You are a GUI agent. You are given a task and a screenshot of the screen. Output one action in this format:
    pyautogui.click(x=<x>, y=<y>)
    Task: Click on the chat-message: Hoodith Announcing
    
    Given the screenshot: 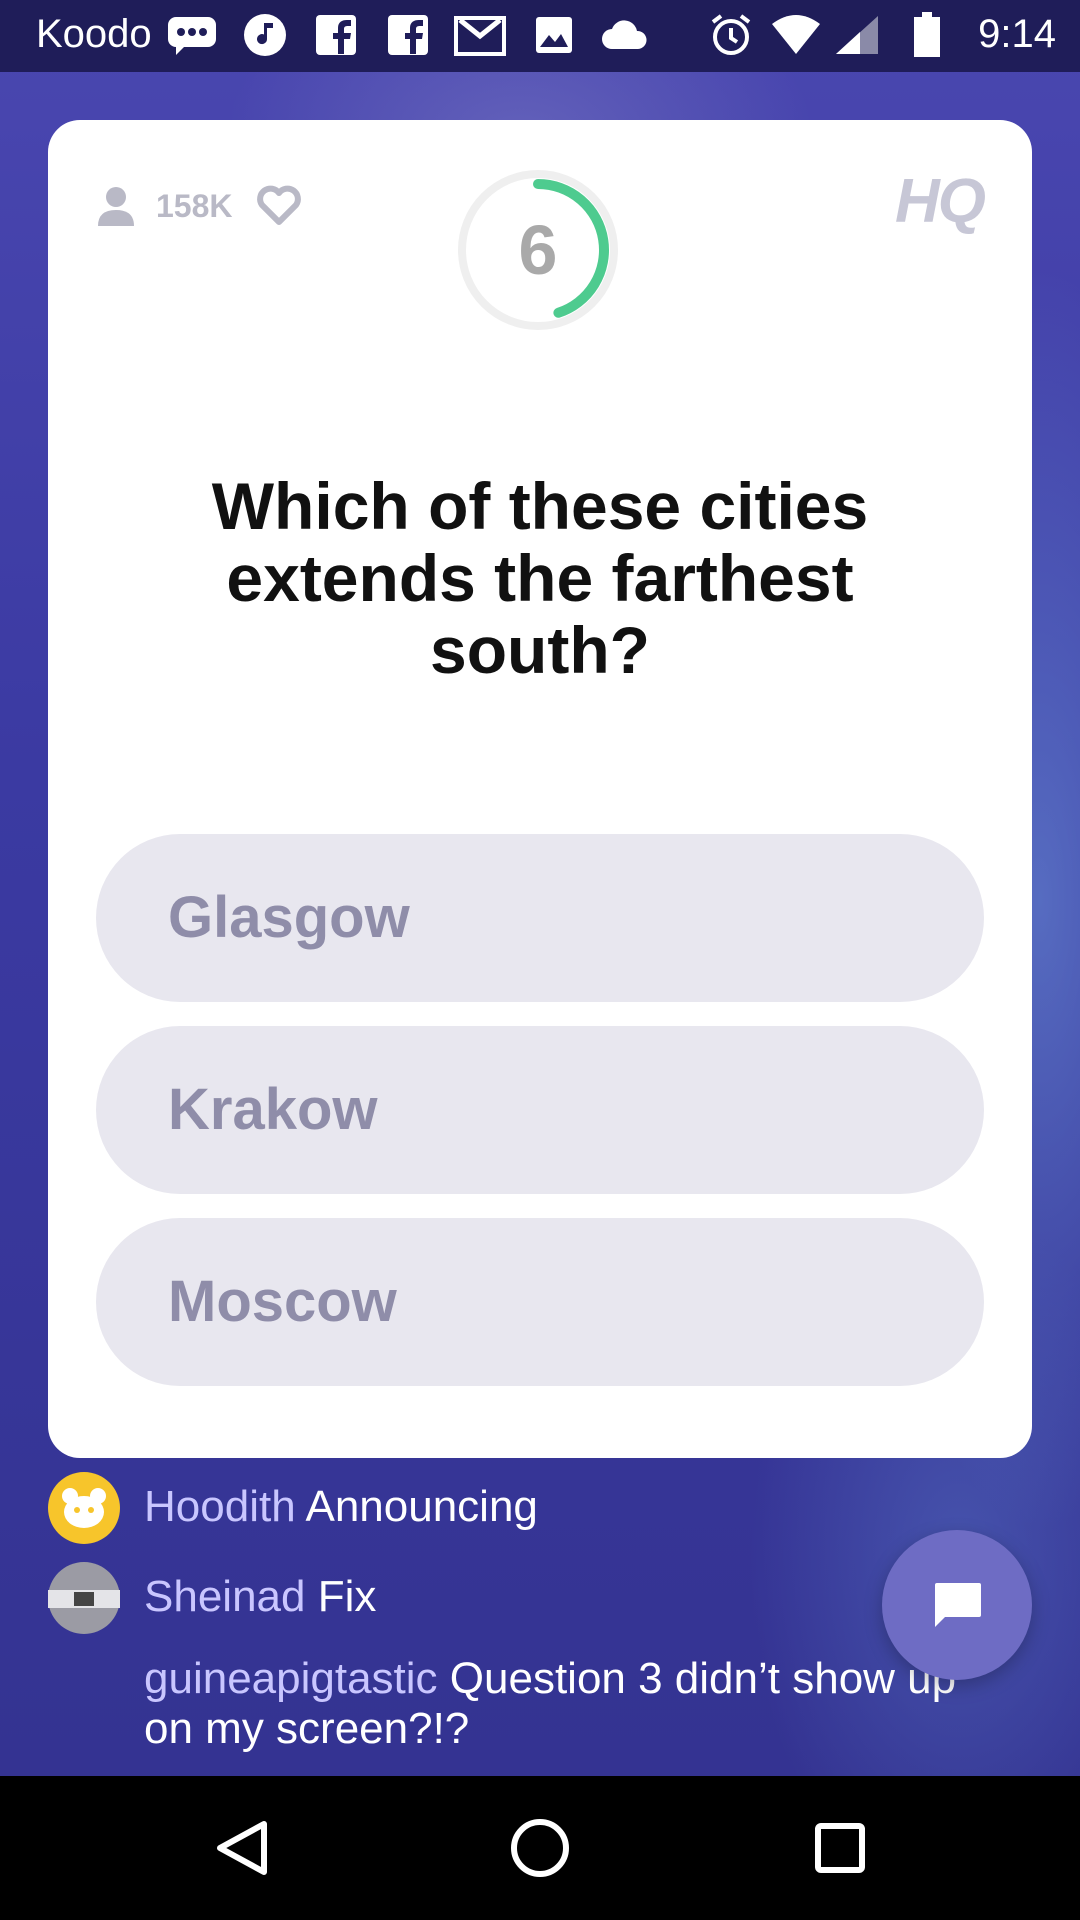 What is the action you would take?
    pyautogui.click(x=341, y=1507)
    